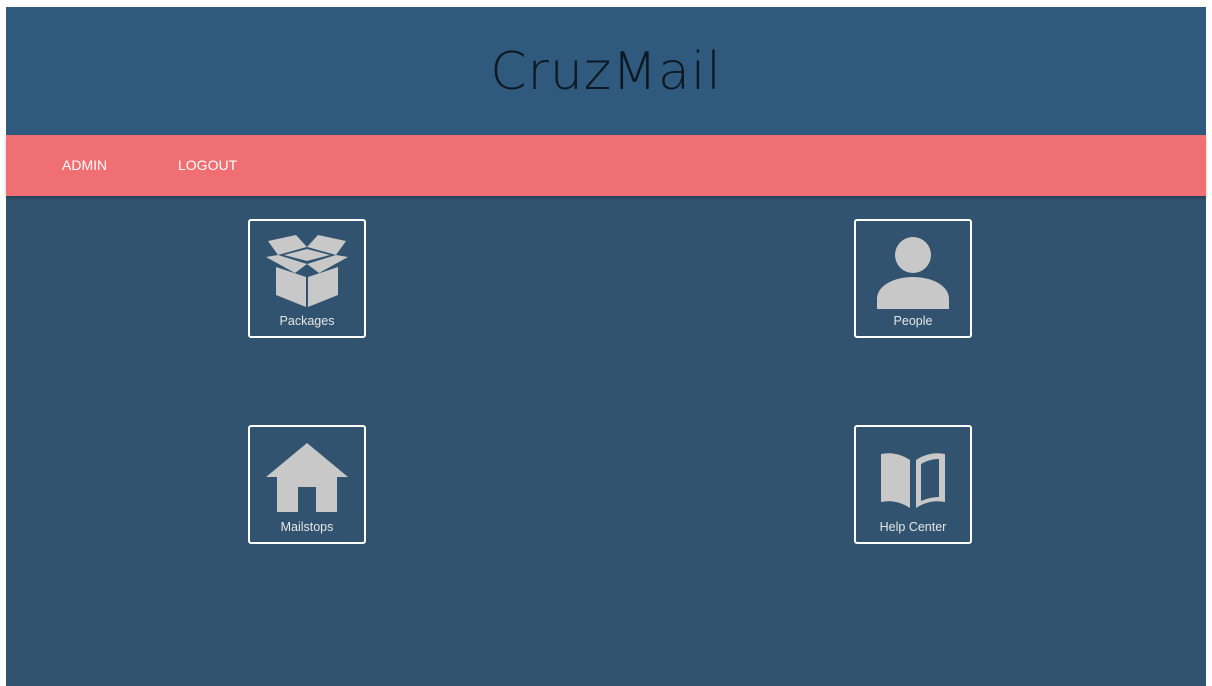 This screenshot has height=686, width=1212. What do you see at coordinates (913, 527) in the screenshot?
I see `help-center-label: Help Center` at bounding box center [913, 527].